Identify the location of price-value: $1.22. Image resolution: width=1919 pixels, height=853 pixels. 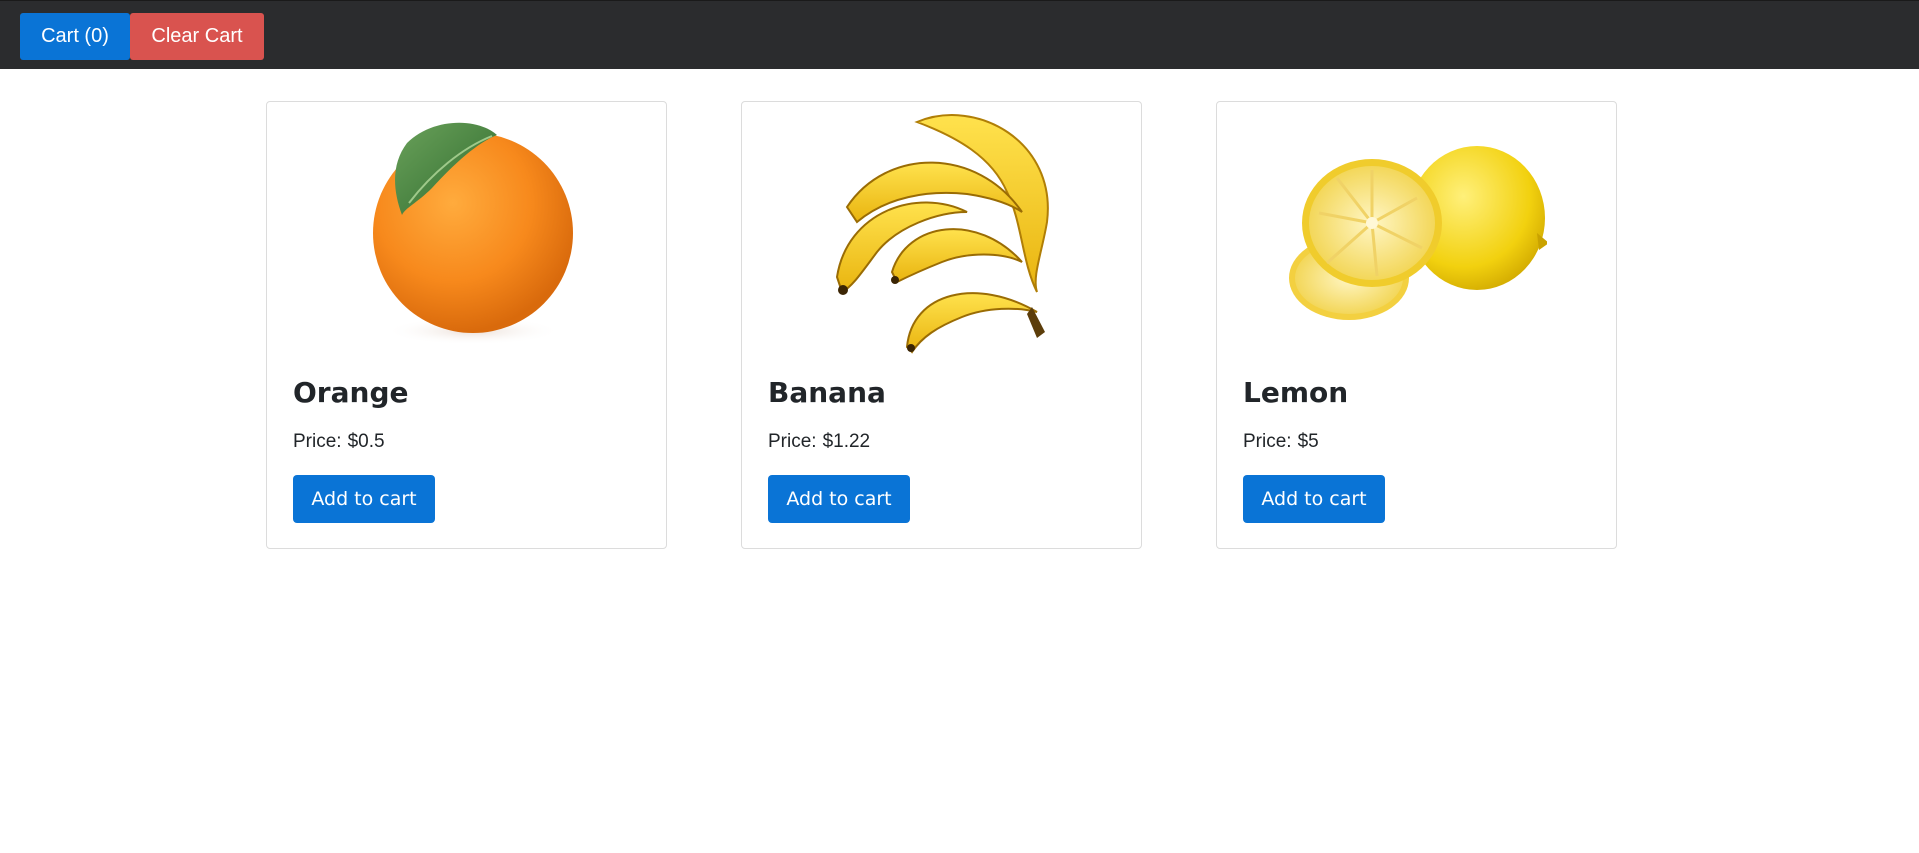
(846, 441).